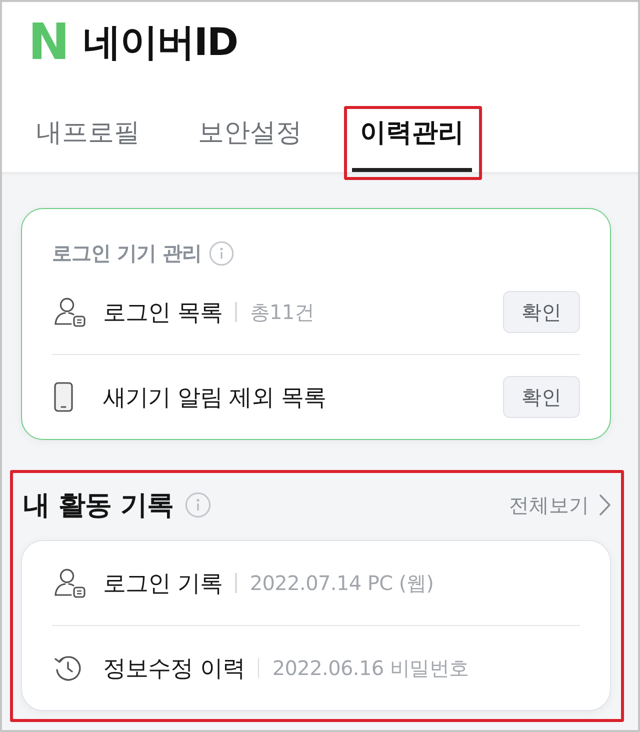  I want to click on logo-mark: N, so click(48, 42).